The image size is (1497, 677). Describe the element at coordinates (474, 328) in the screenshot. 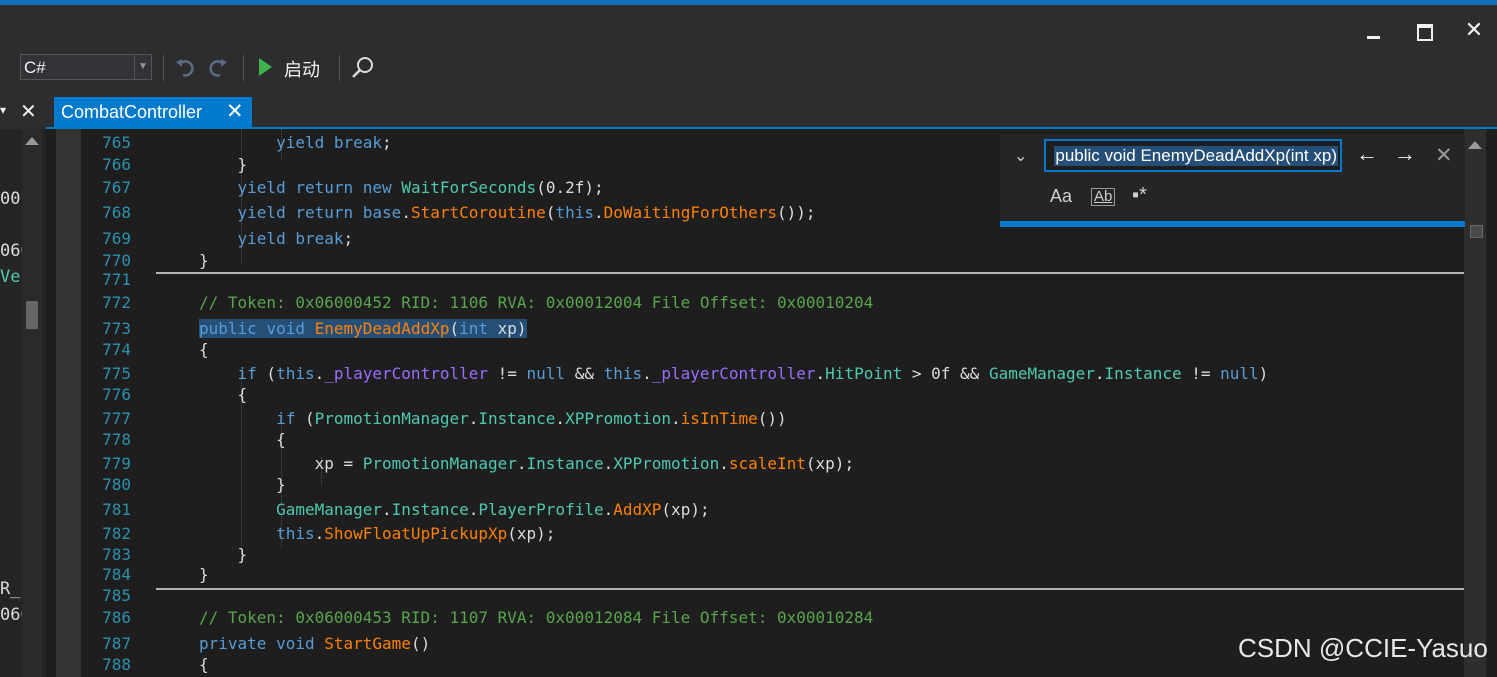

I see `code-token: int` at that location.